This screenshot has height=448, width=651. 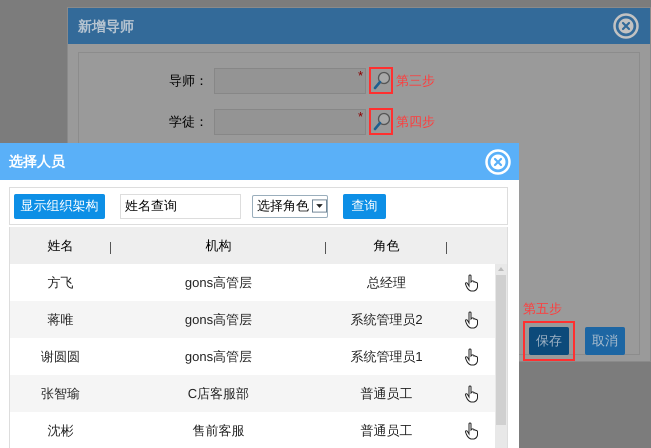 I want to click on table-row: 蒋唯 gons高管层 系统管理员2, so click(x=253, y=319).